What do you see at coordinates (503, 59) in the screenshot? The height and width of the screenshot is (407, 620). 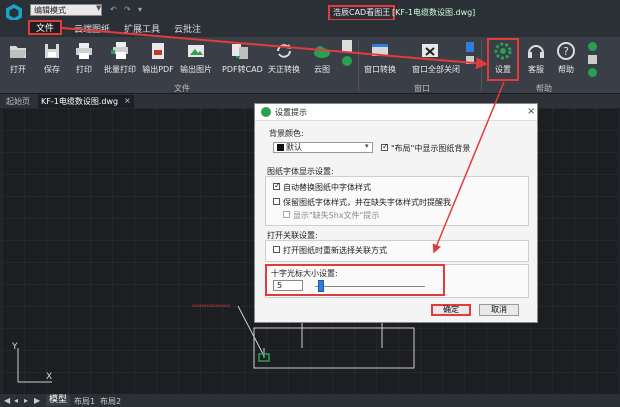 I see `settings-highlight` at bounding box center [503, 59].